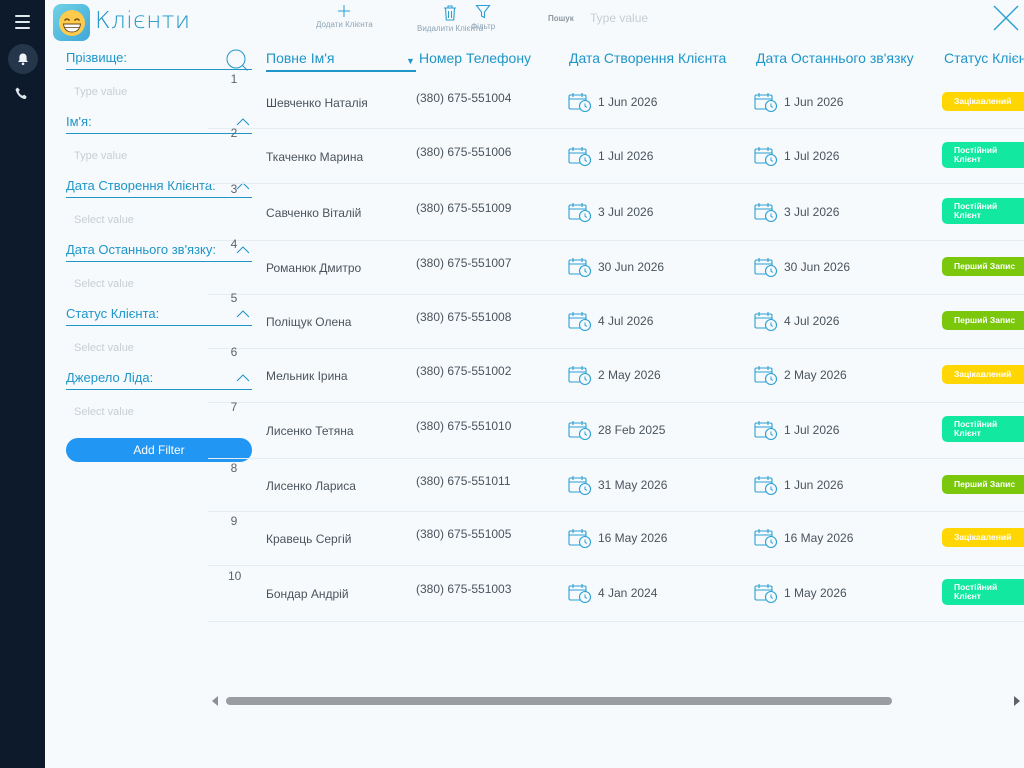 Image resolution: width=1024 pixels, height=768 pixels. I want to click on phone-icon, so click(22, 94).